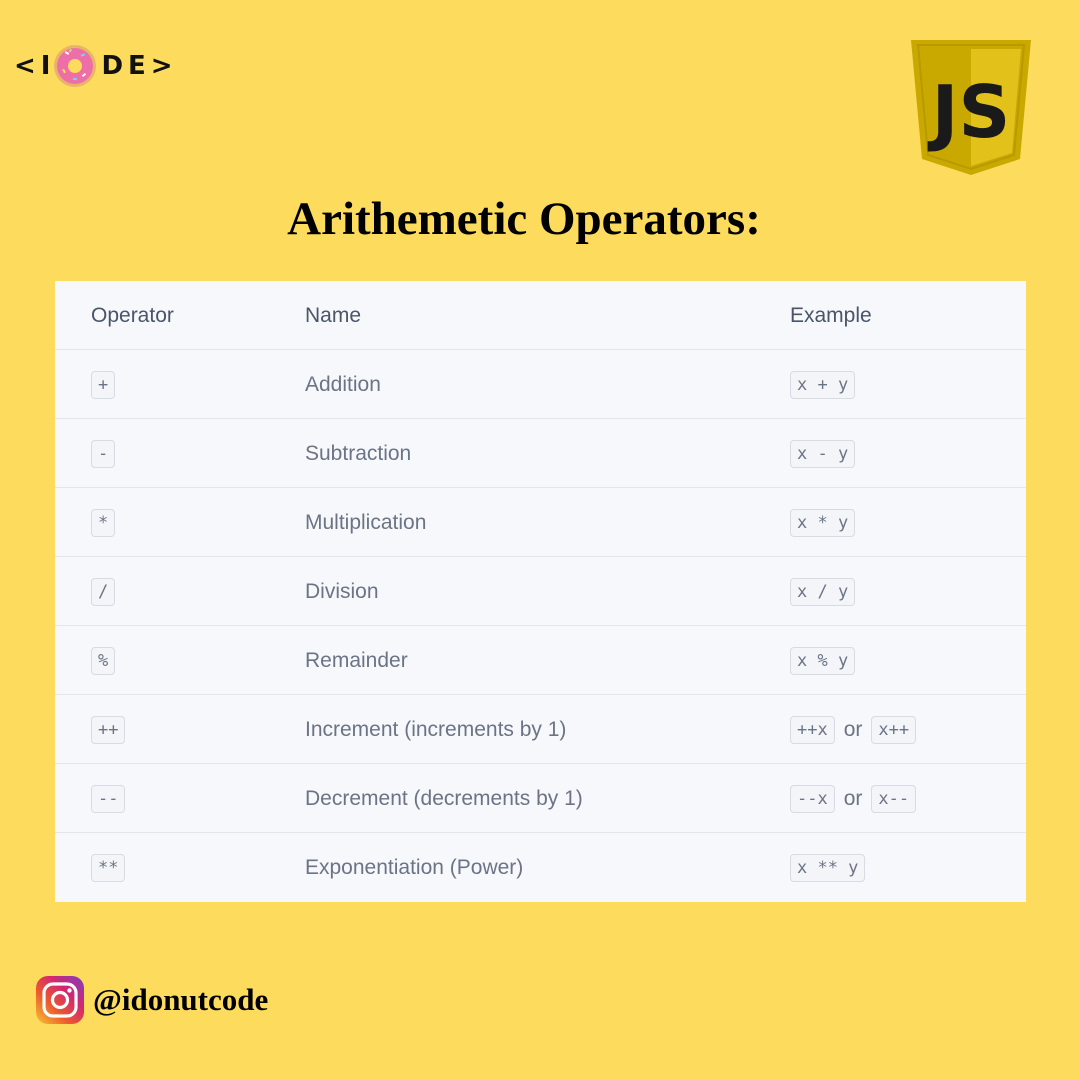 The height and width of the screenshot is (1080, 1080). I want to click on logo-text-right: DE>, so click(139, 66).